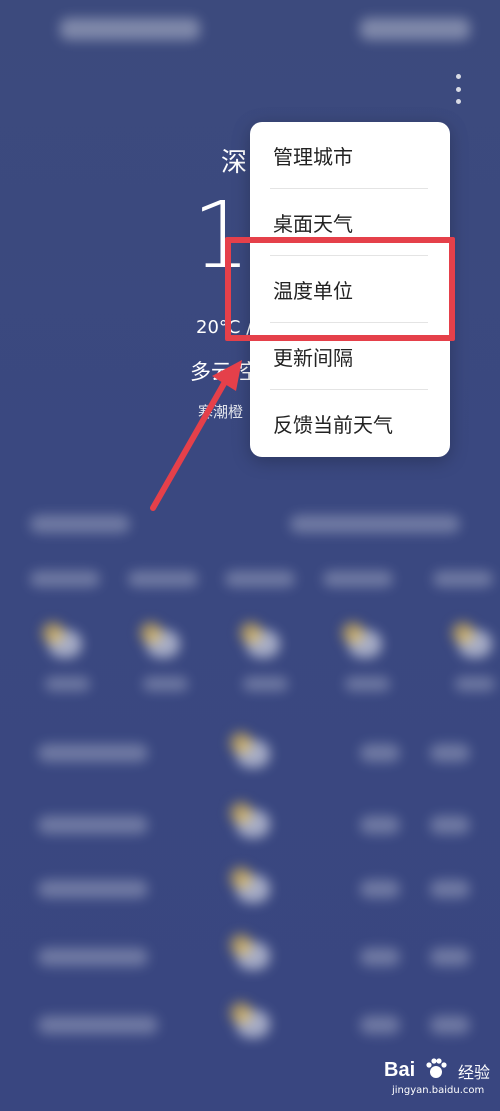 The width and height of the screenshot is (500, 1111). I want to click on city-name: 深, so click(234, 163).